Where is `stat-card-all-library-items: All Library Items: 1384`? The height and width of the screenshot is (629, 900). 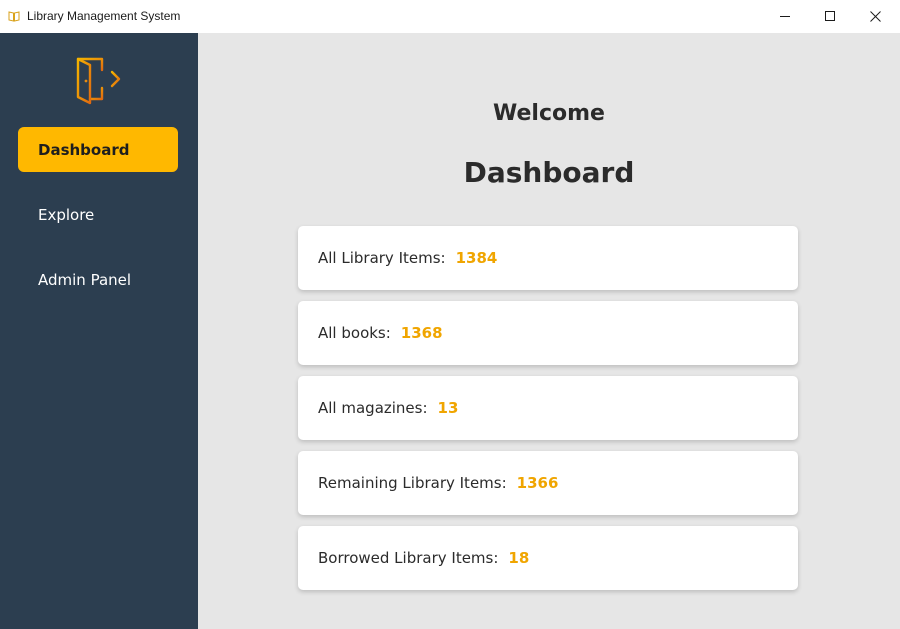 stat-card-all-library-items: All Library Items: 1384 is located at coordinates (548, 258).